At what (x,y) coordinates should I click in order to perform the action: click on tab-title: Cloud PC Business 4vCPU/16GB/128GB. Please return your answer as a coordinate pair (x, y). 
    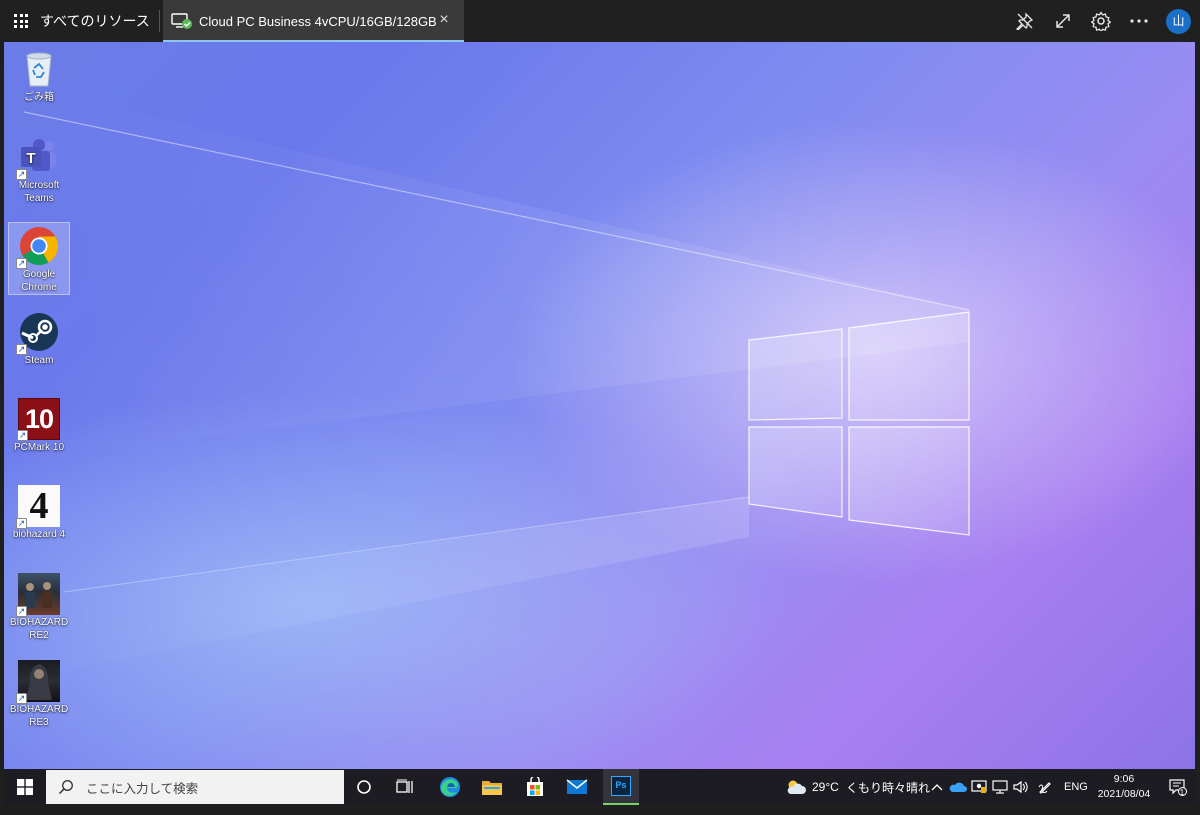
    Looking at the image, I should click on (318, 21).